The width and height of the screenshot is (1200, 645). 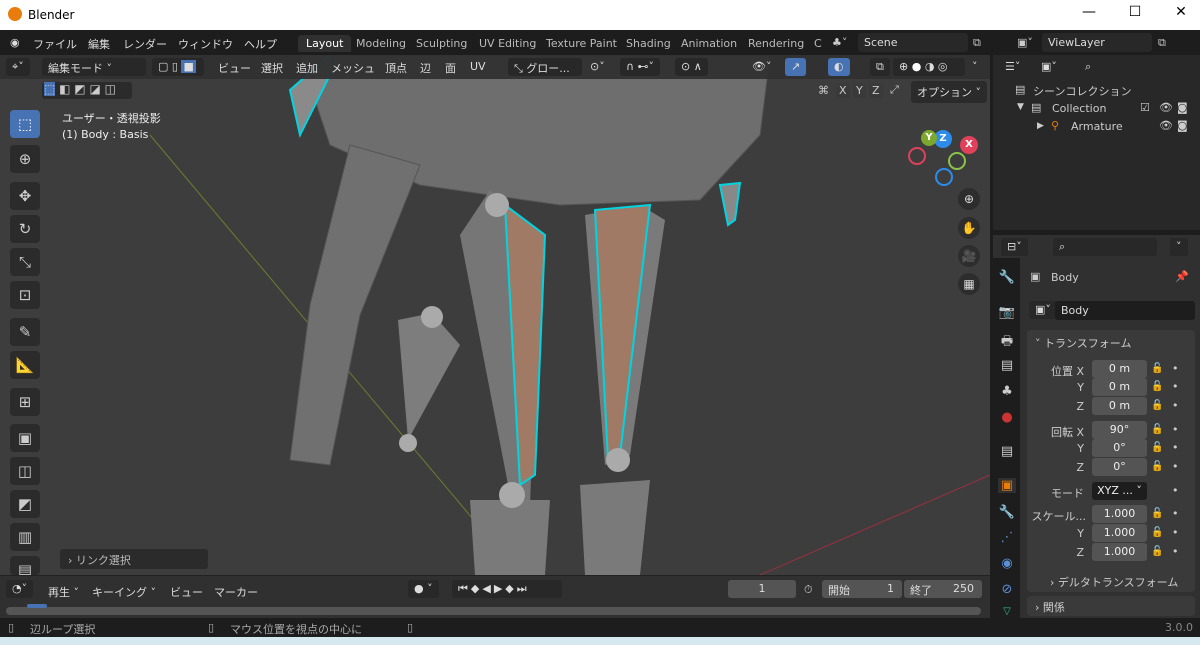 What do you see at coordinates (776, 43) in the screenshot?
I see `tab-rendering: Rendering` at bounding box center [776, 43].